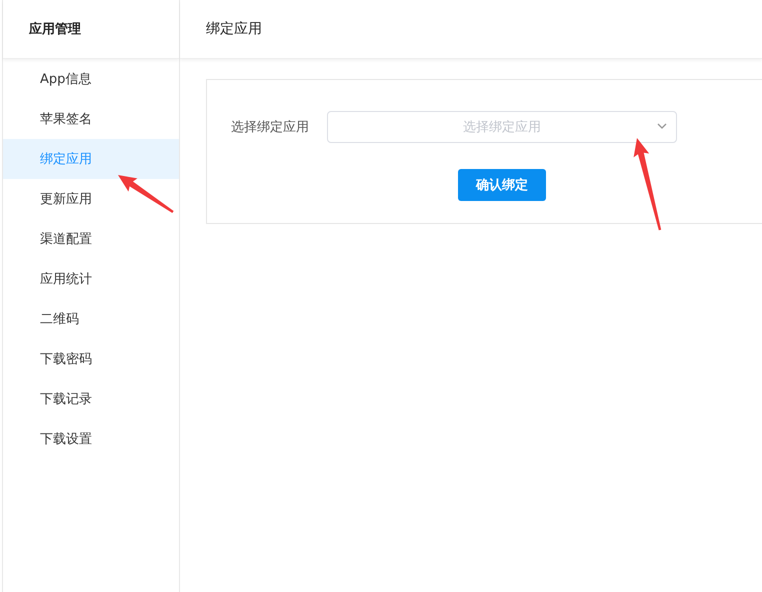  I want to click on pointer-arrow, so click(146, 194).